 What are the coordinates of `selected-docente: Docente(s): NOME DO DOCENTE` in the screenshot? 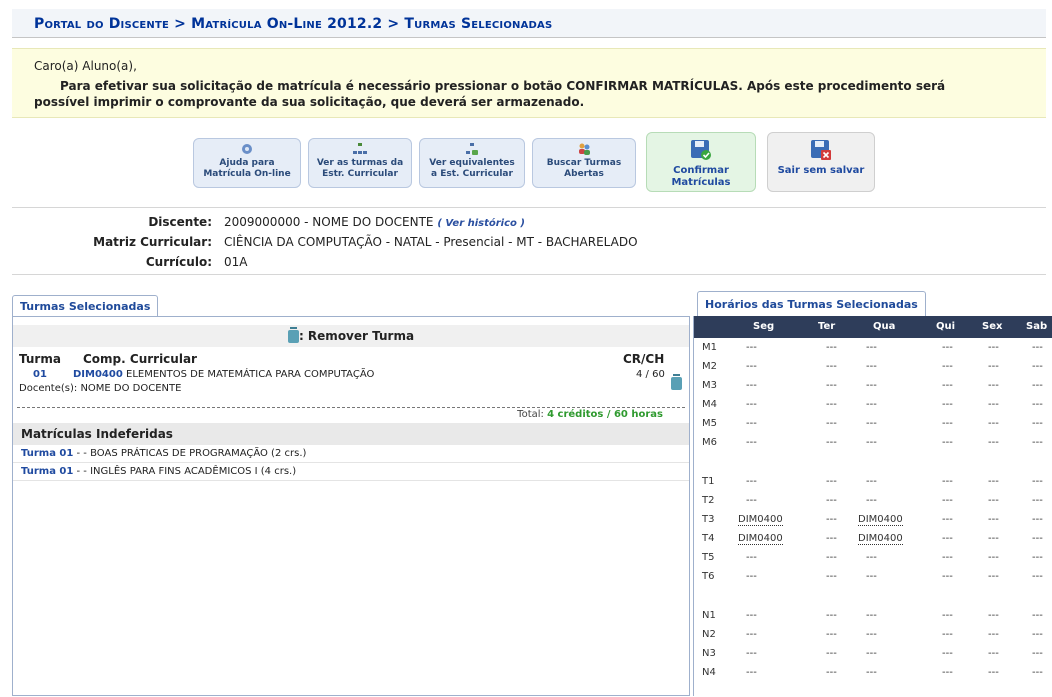 It's located at (100, 388).